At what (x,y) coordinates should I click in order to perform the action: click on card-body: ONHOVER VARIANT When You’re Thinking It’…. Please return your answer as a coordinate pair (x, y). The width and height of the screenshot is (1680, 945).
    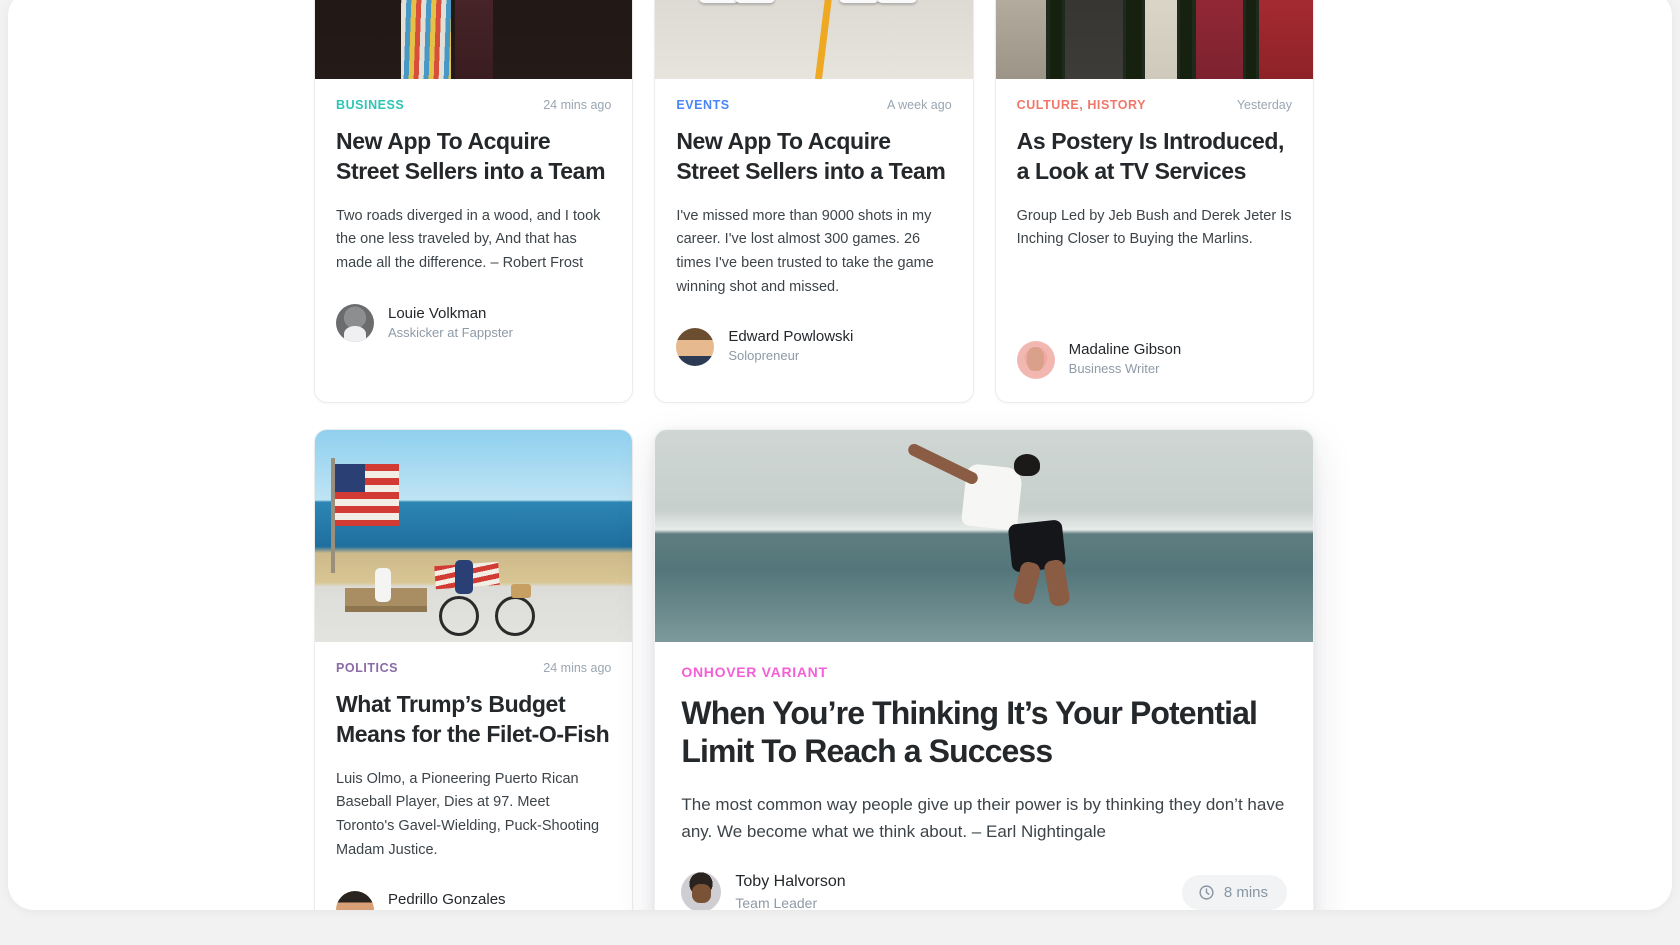
    Looking at the image, I should click on (984, 776).